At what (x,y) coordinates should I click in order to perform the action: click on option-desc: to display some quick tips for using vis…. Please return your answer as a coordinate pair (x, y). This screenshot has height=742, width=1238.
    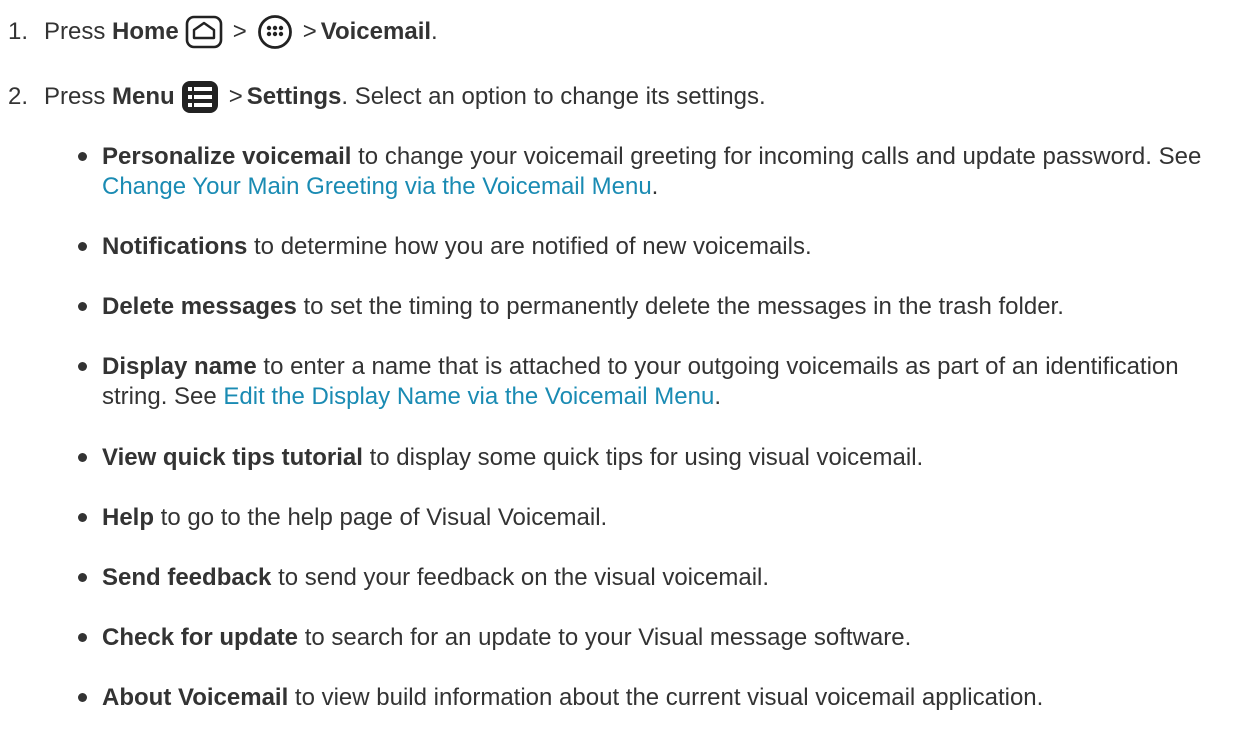
    Looking at the image, I should click on (643, 457).